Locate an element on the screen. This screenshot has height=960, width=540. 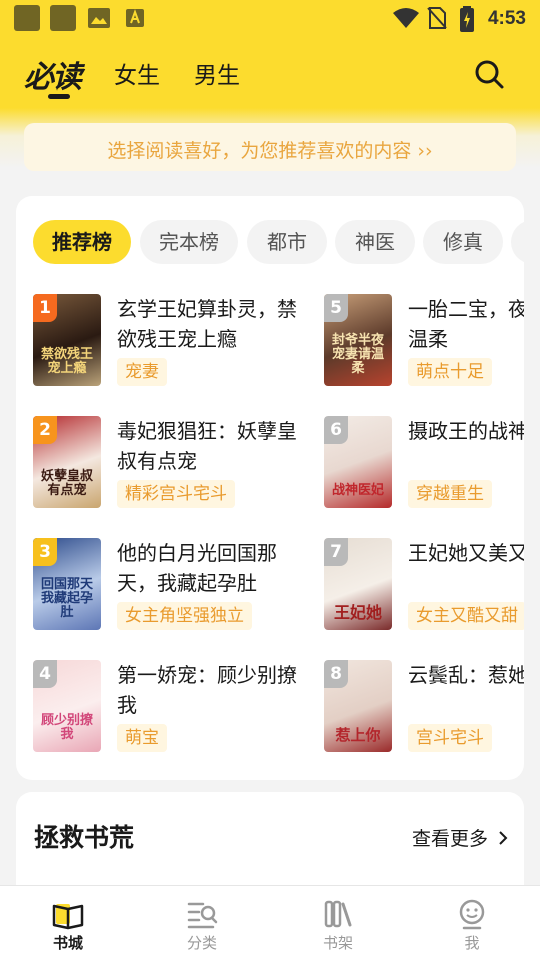
app-logo: 必读 is located at coordinates (53, 77).